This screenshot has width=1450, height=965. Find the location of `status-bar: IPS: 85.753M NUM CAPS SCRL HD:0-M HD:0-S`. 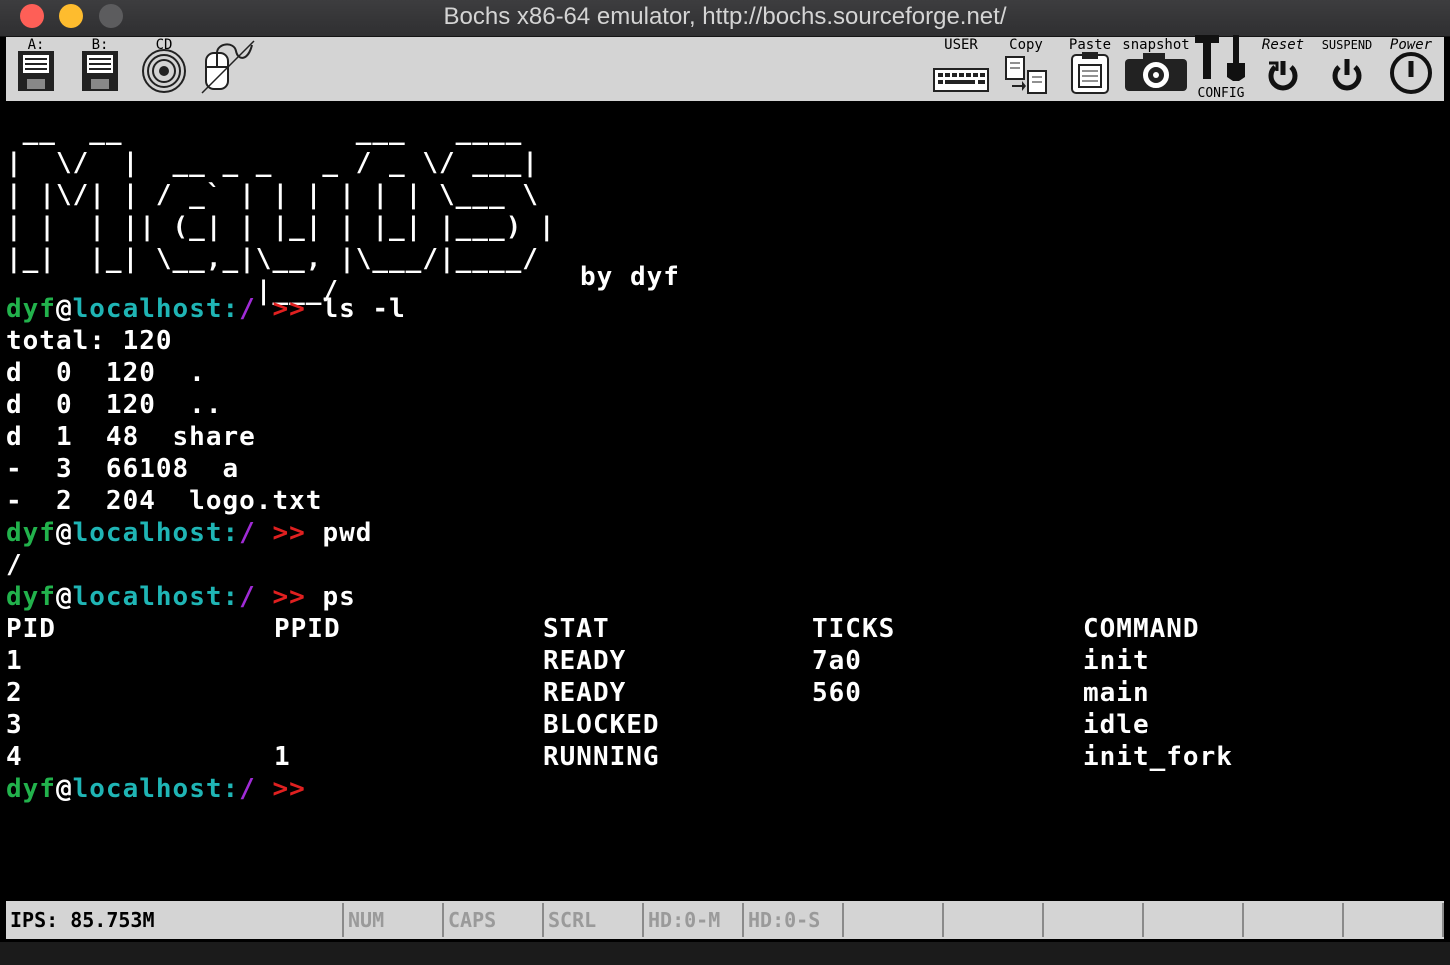

status-bar: IPS: 85.753M NUM CAPS SCRL HD:0-M HD:0-S is located at coordinates (725, 920).